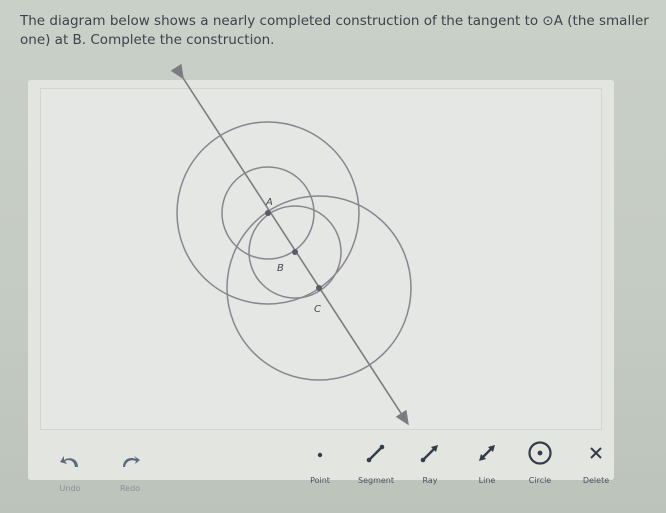 This screenshot has width=666, height=513. Describe the element at coordinates (596, 453) in the screenshot. I see `delete-icon` at that location.